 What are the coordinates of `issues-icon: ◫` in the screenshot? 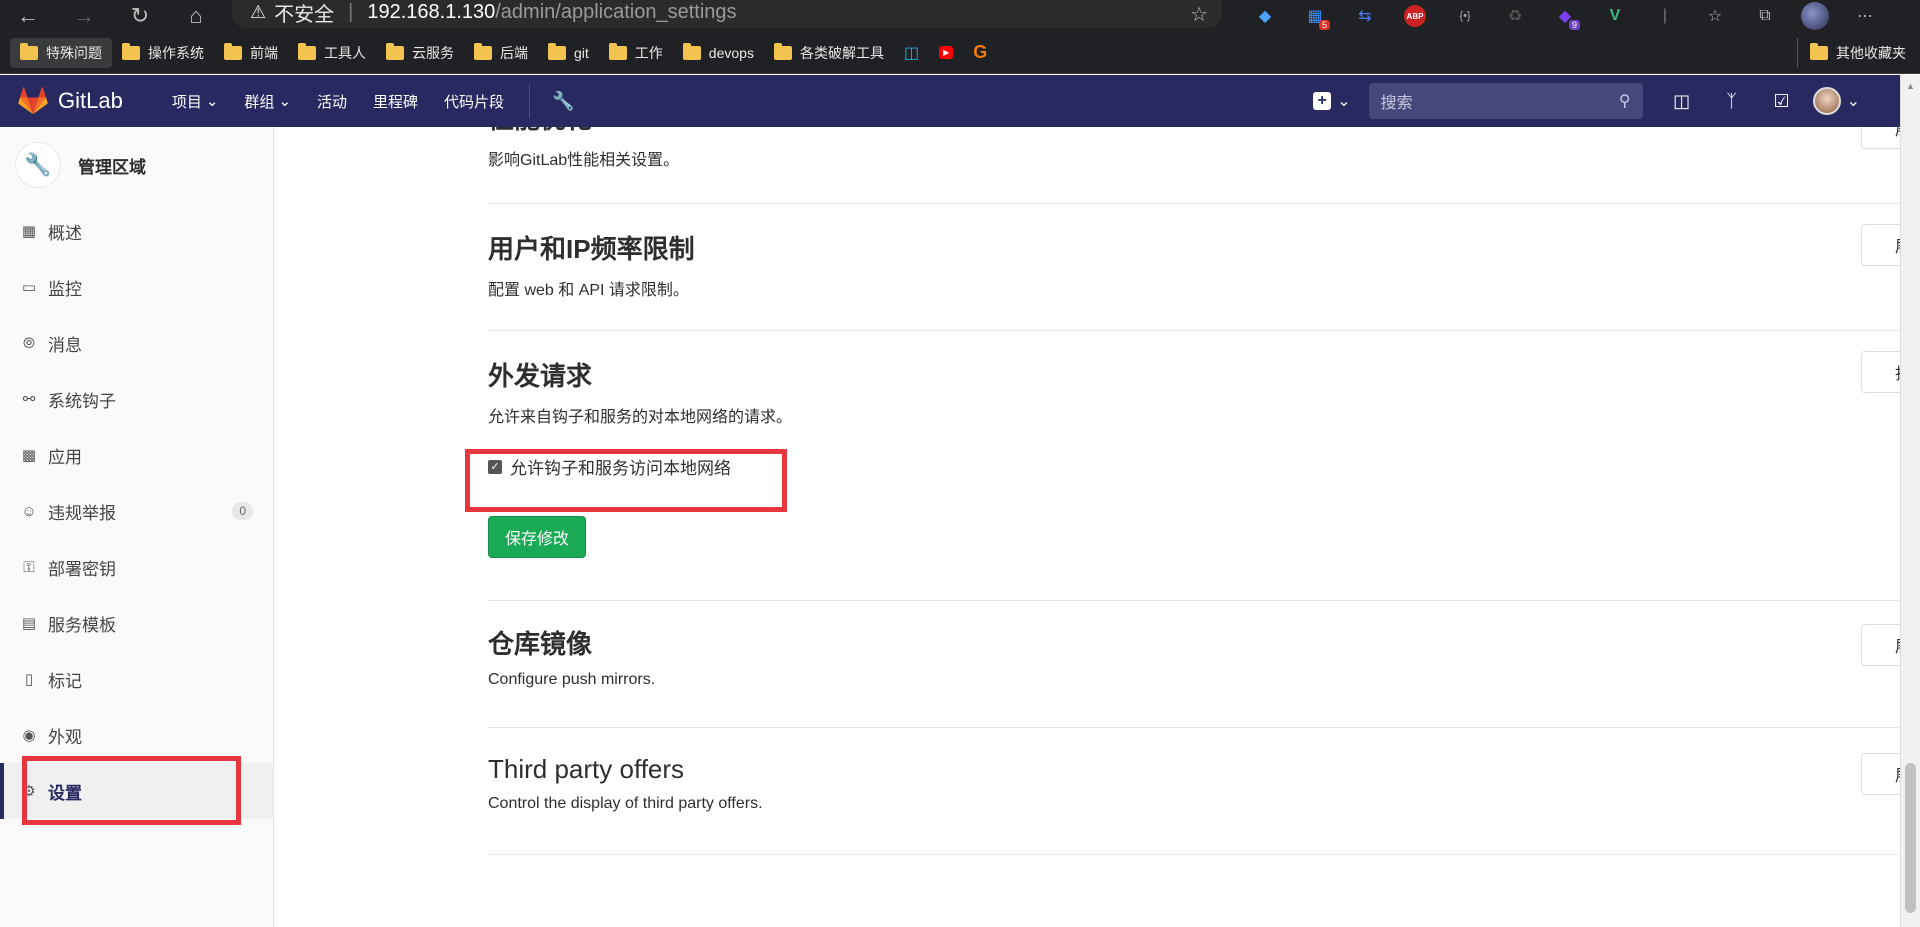 It's located at (1682, 101).